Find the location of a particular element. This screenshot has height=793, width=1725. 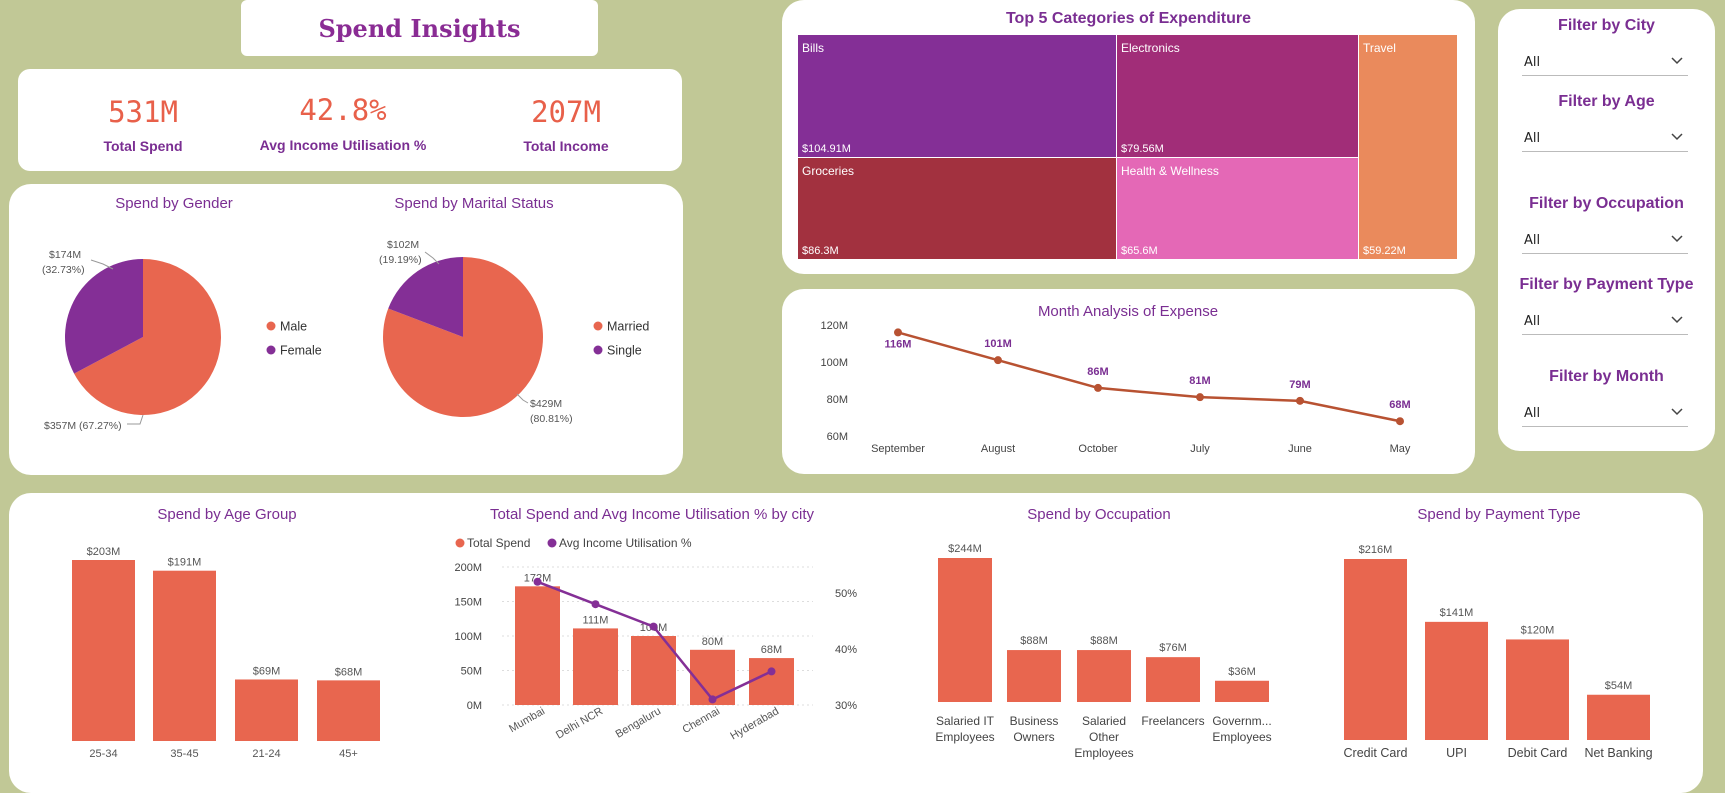

city-y-right-tick: 30% is located at coordinates (846, 706).